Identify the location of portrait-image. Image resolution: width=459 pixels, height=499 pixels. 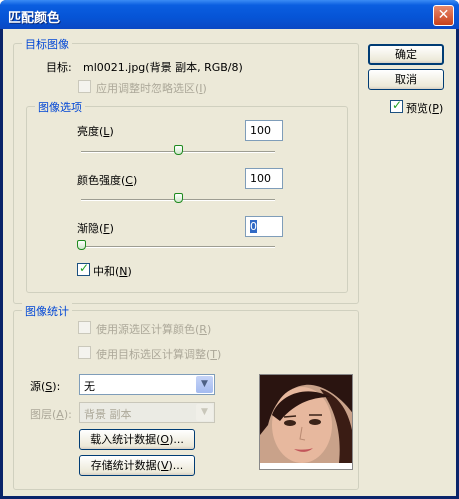
(306, 422).